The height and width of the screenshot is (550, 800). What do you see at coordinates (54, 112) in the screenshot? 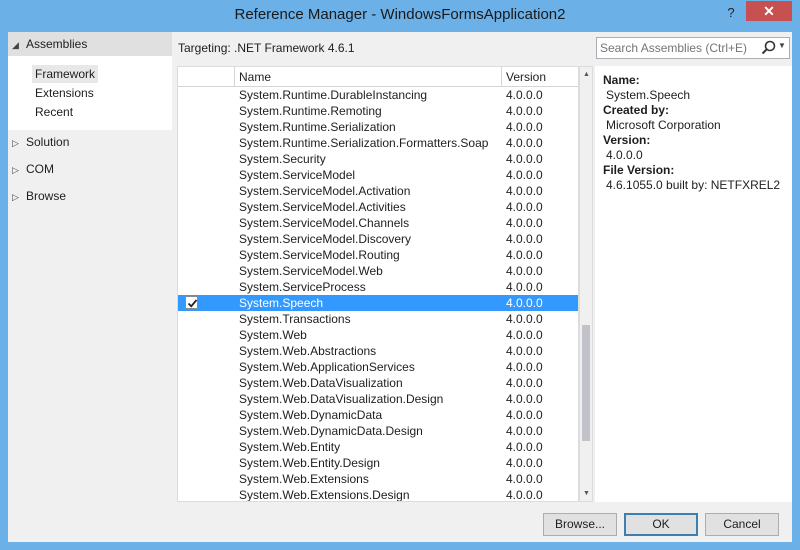
I see `nav-item-recent: Recent` at bounding box center [54, 112].